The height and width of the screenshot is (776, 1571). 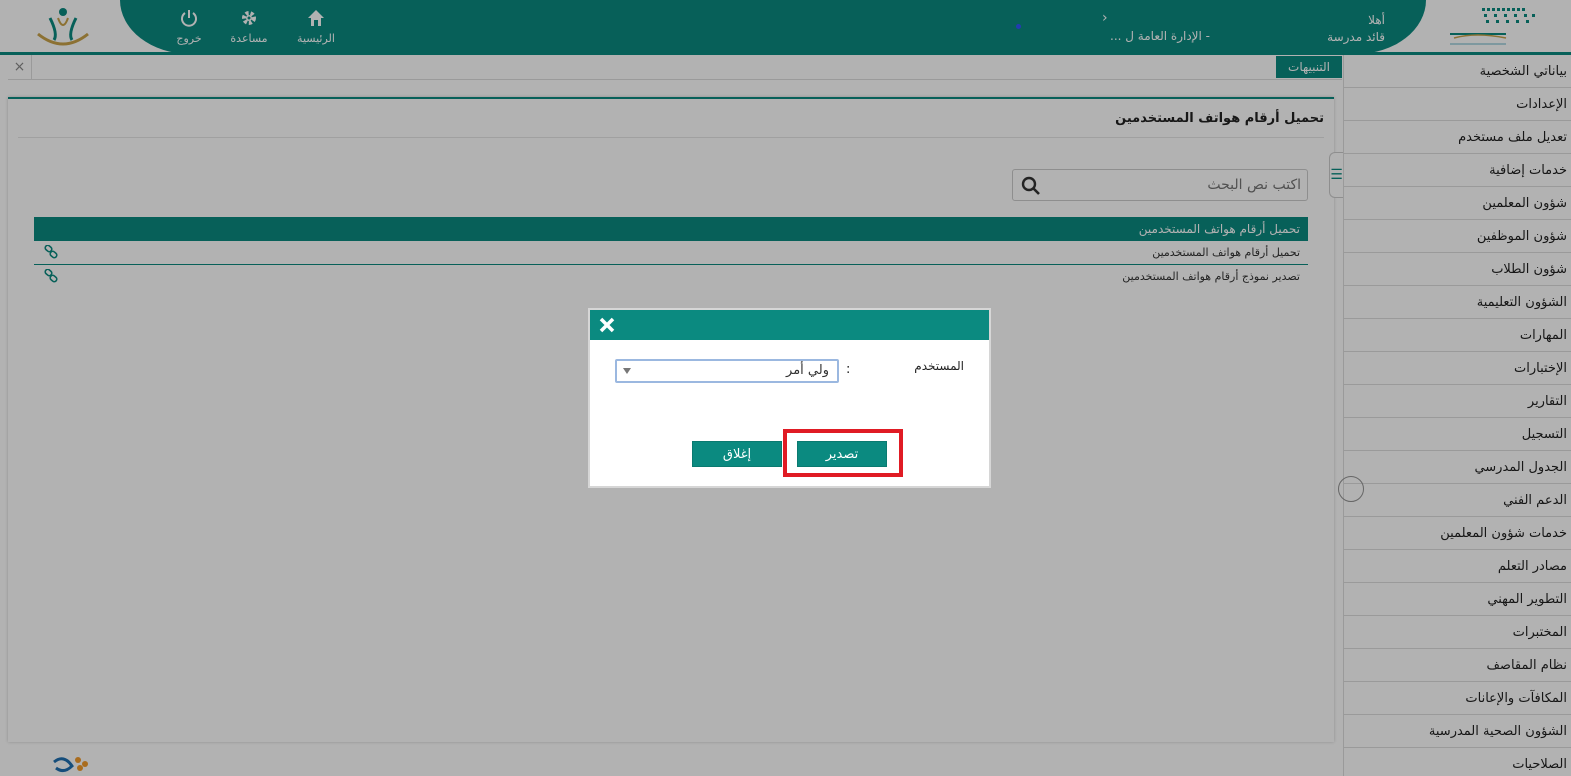 I want to click on selected-value: ولي أمر, so click(x=807, y=370).